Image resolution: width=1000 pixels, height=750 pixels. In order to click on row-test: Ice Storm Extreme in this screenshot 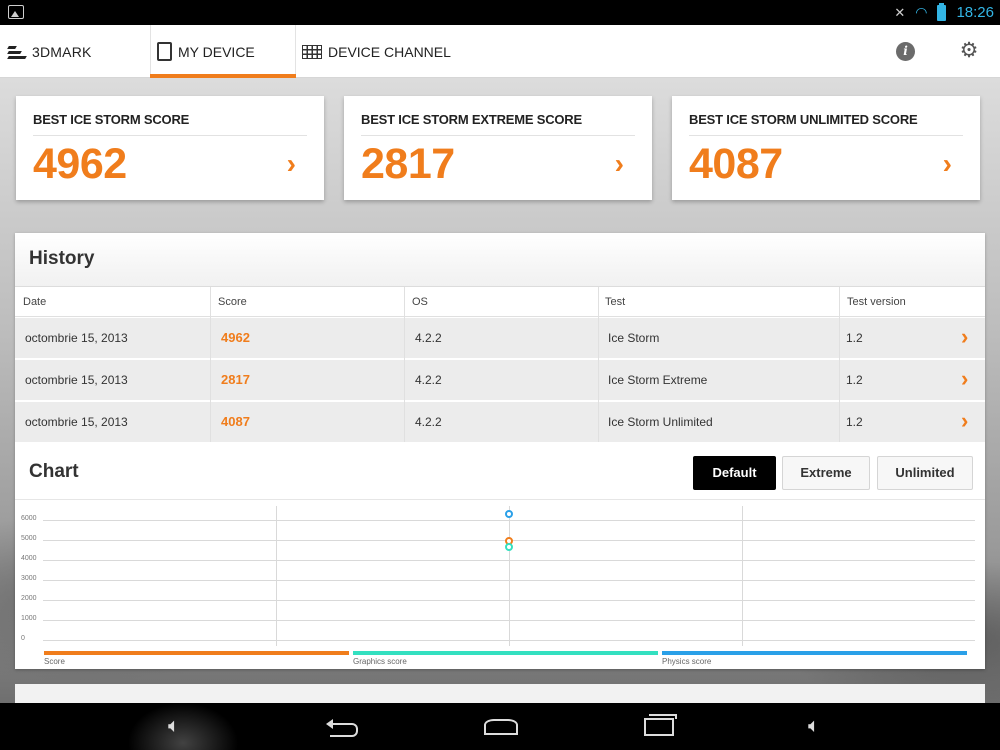, I will do `click(658, 380)`.